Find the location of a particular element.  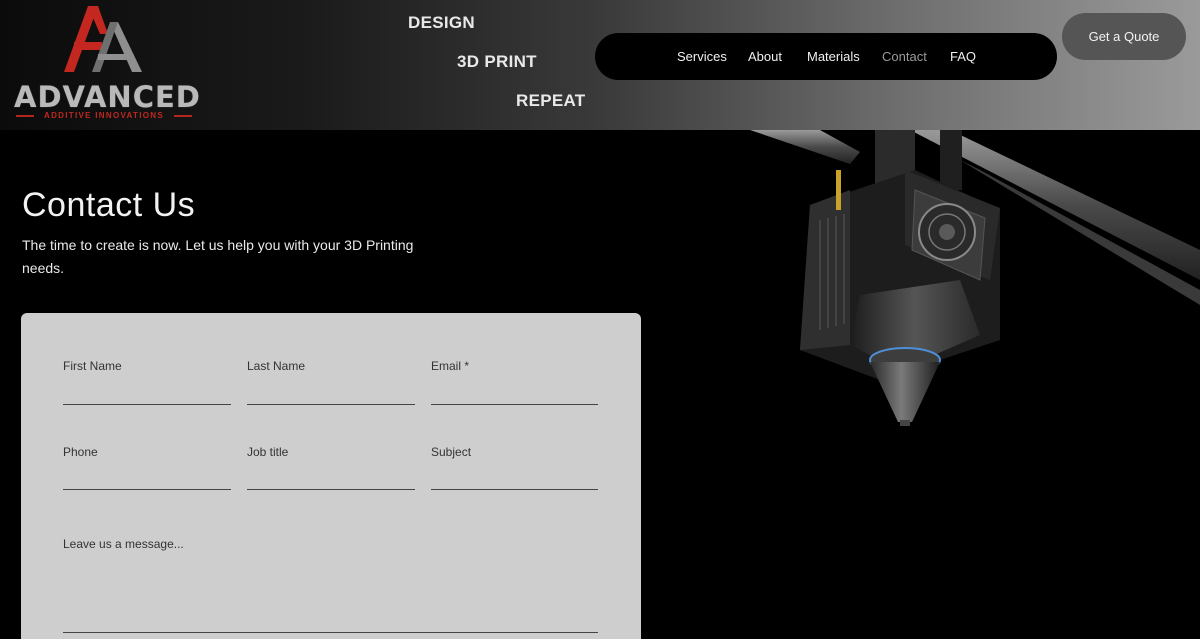

message-textarea is located at coordinates (330, 585).